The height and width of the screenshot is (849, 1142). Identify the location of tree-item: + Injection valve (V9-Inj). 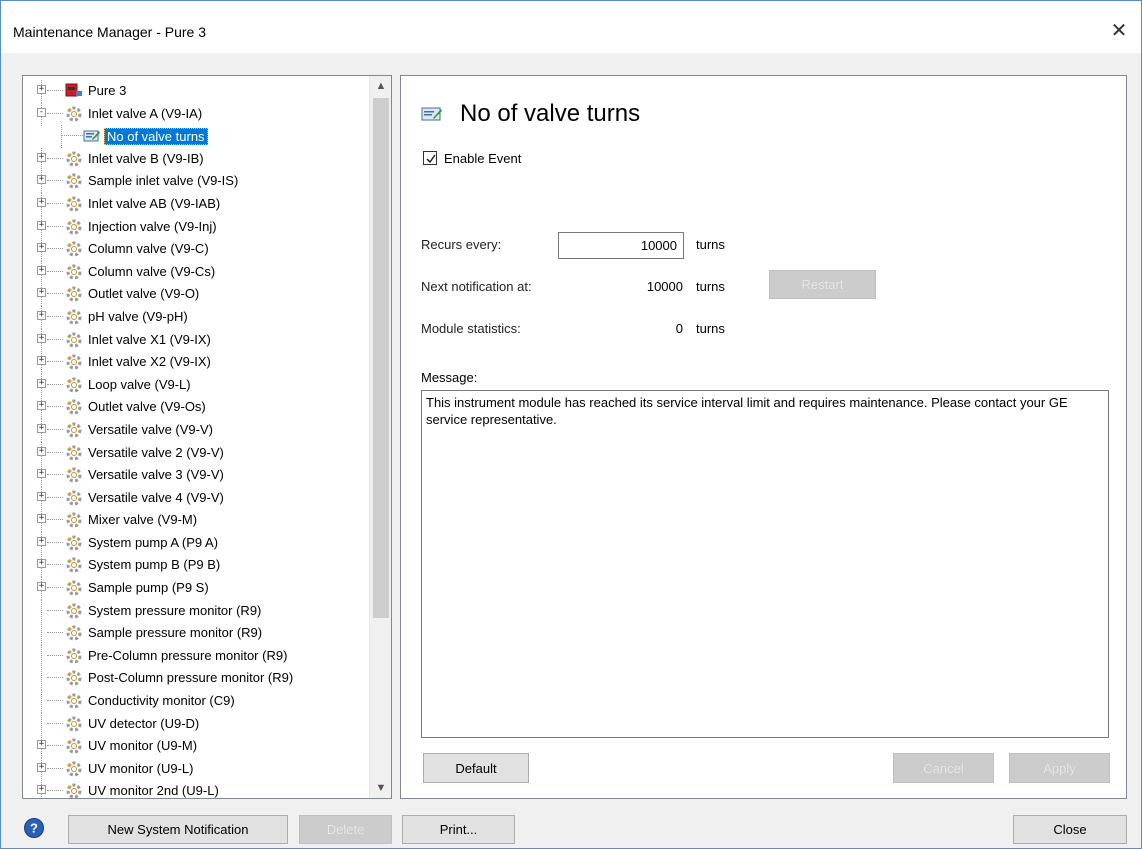
(195, 227).